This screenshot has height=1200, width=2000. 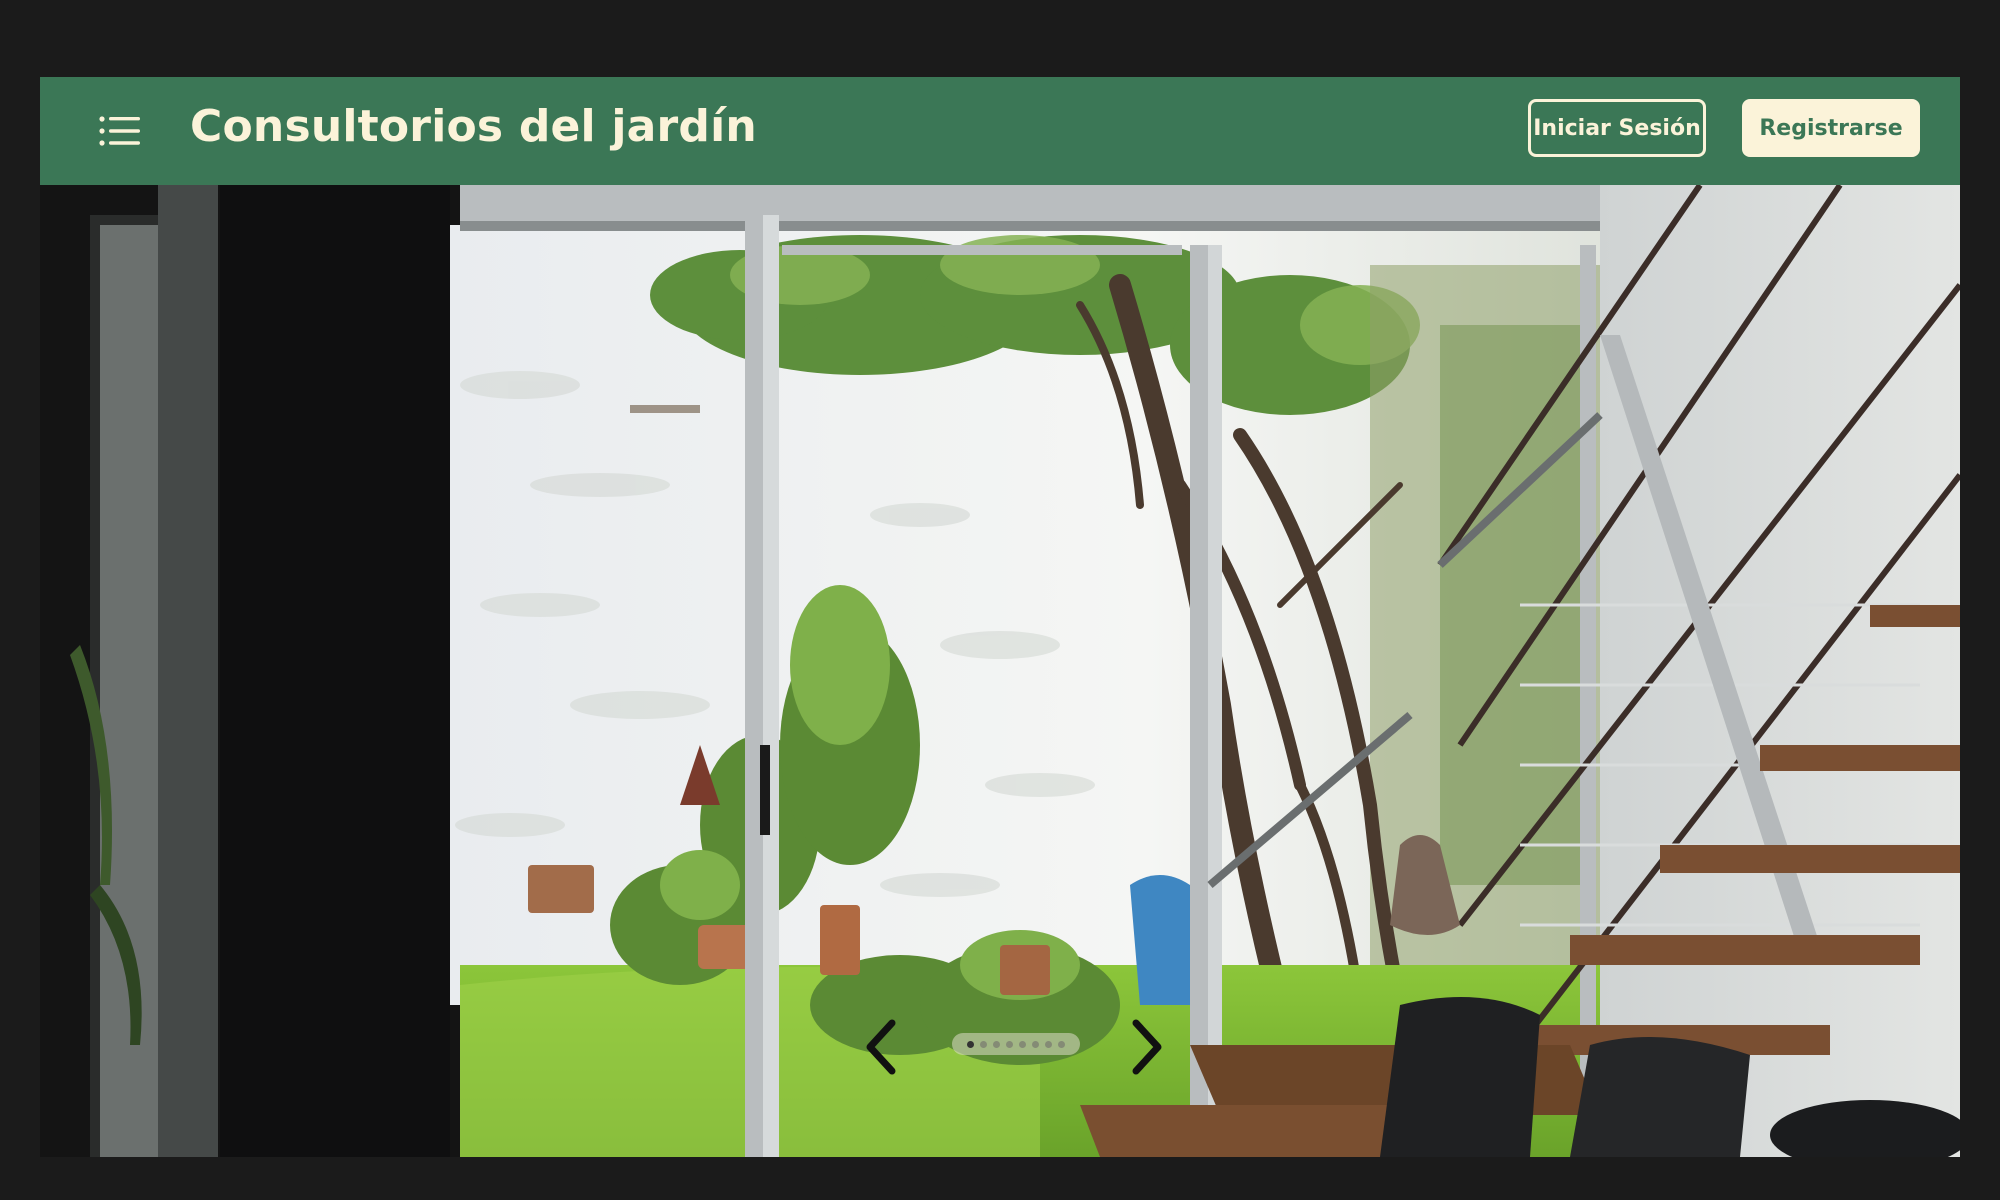 What do you see at coordinates (1016, 1044) in the screenshot?
I see `carousel-indicators` at bounding box center [1016, 1044].